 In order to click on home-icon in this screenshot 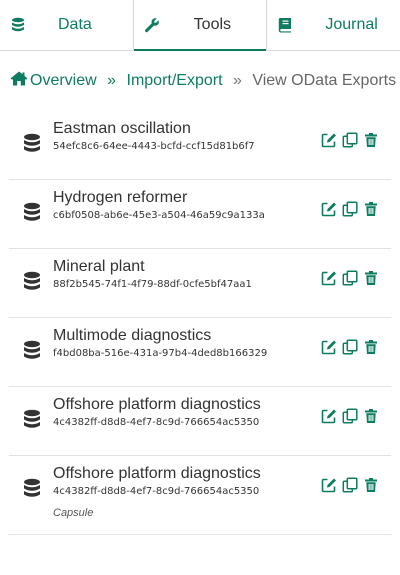, I will do `click(19, 78)`.